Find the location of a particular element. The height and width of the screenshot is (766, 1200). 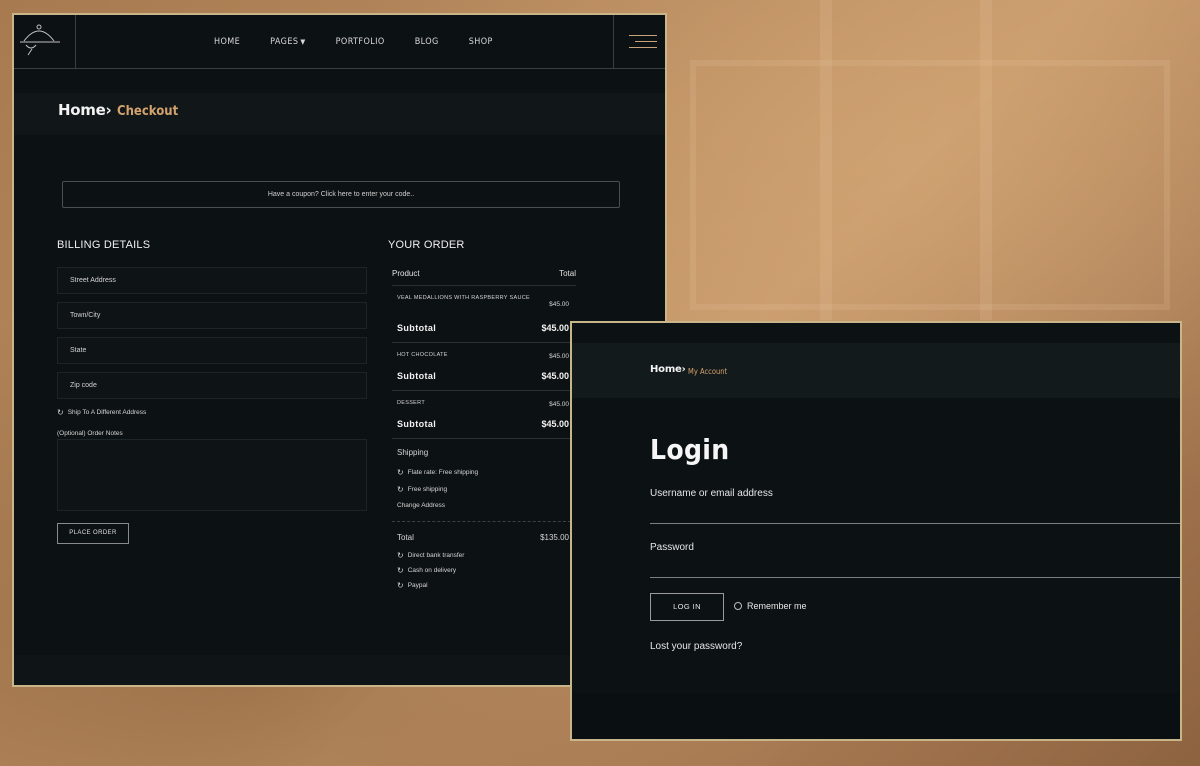

login-button: LOG IN is located at coordinates (687, 607).